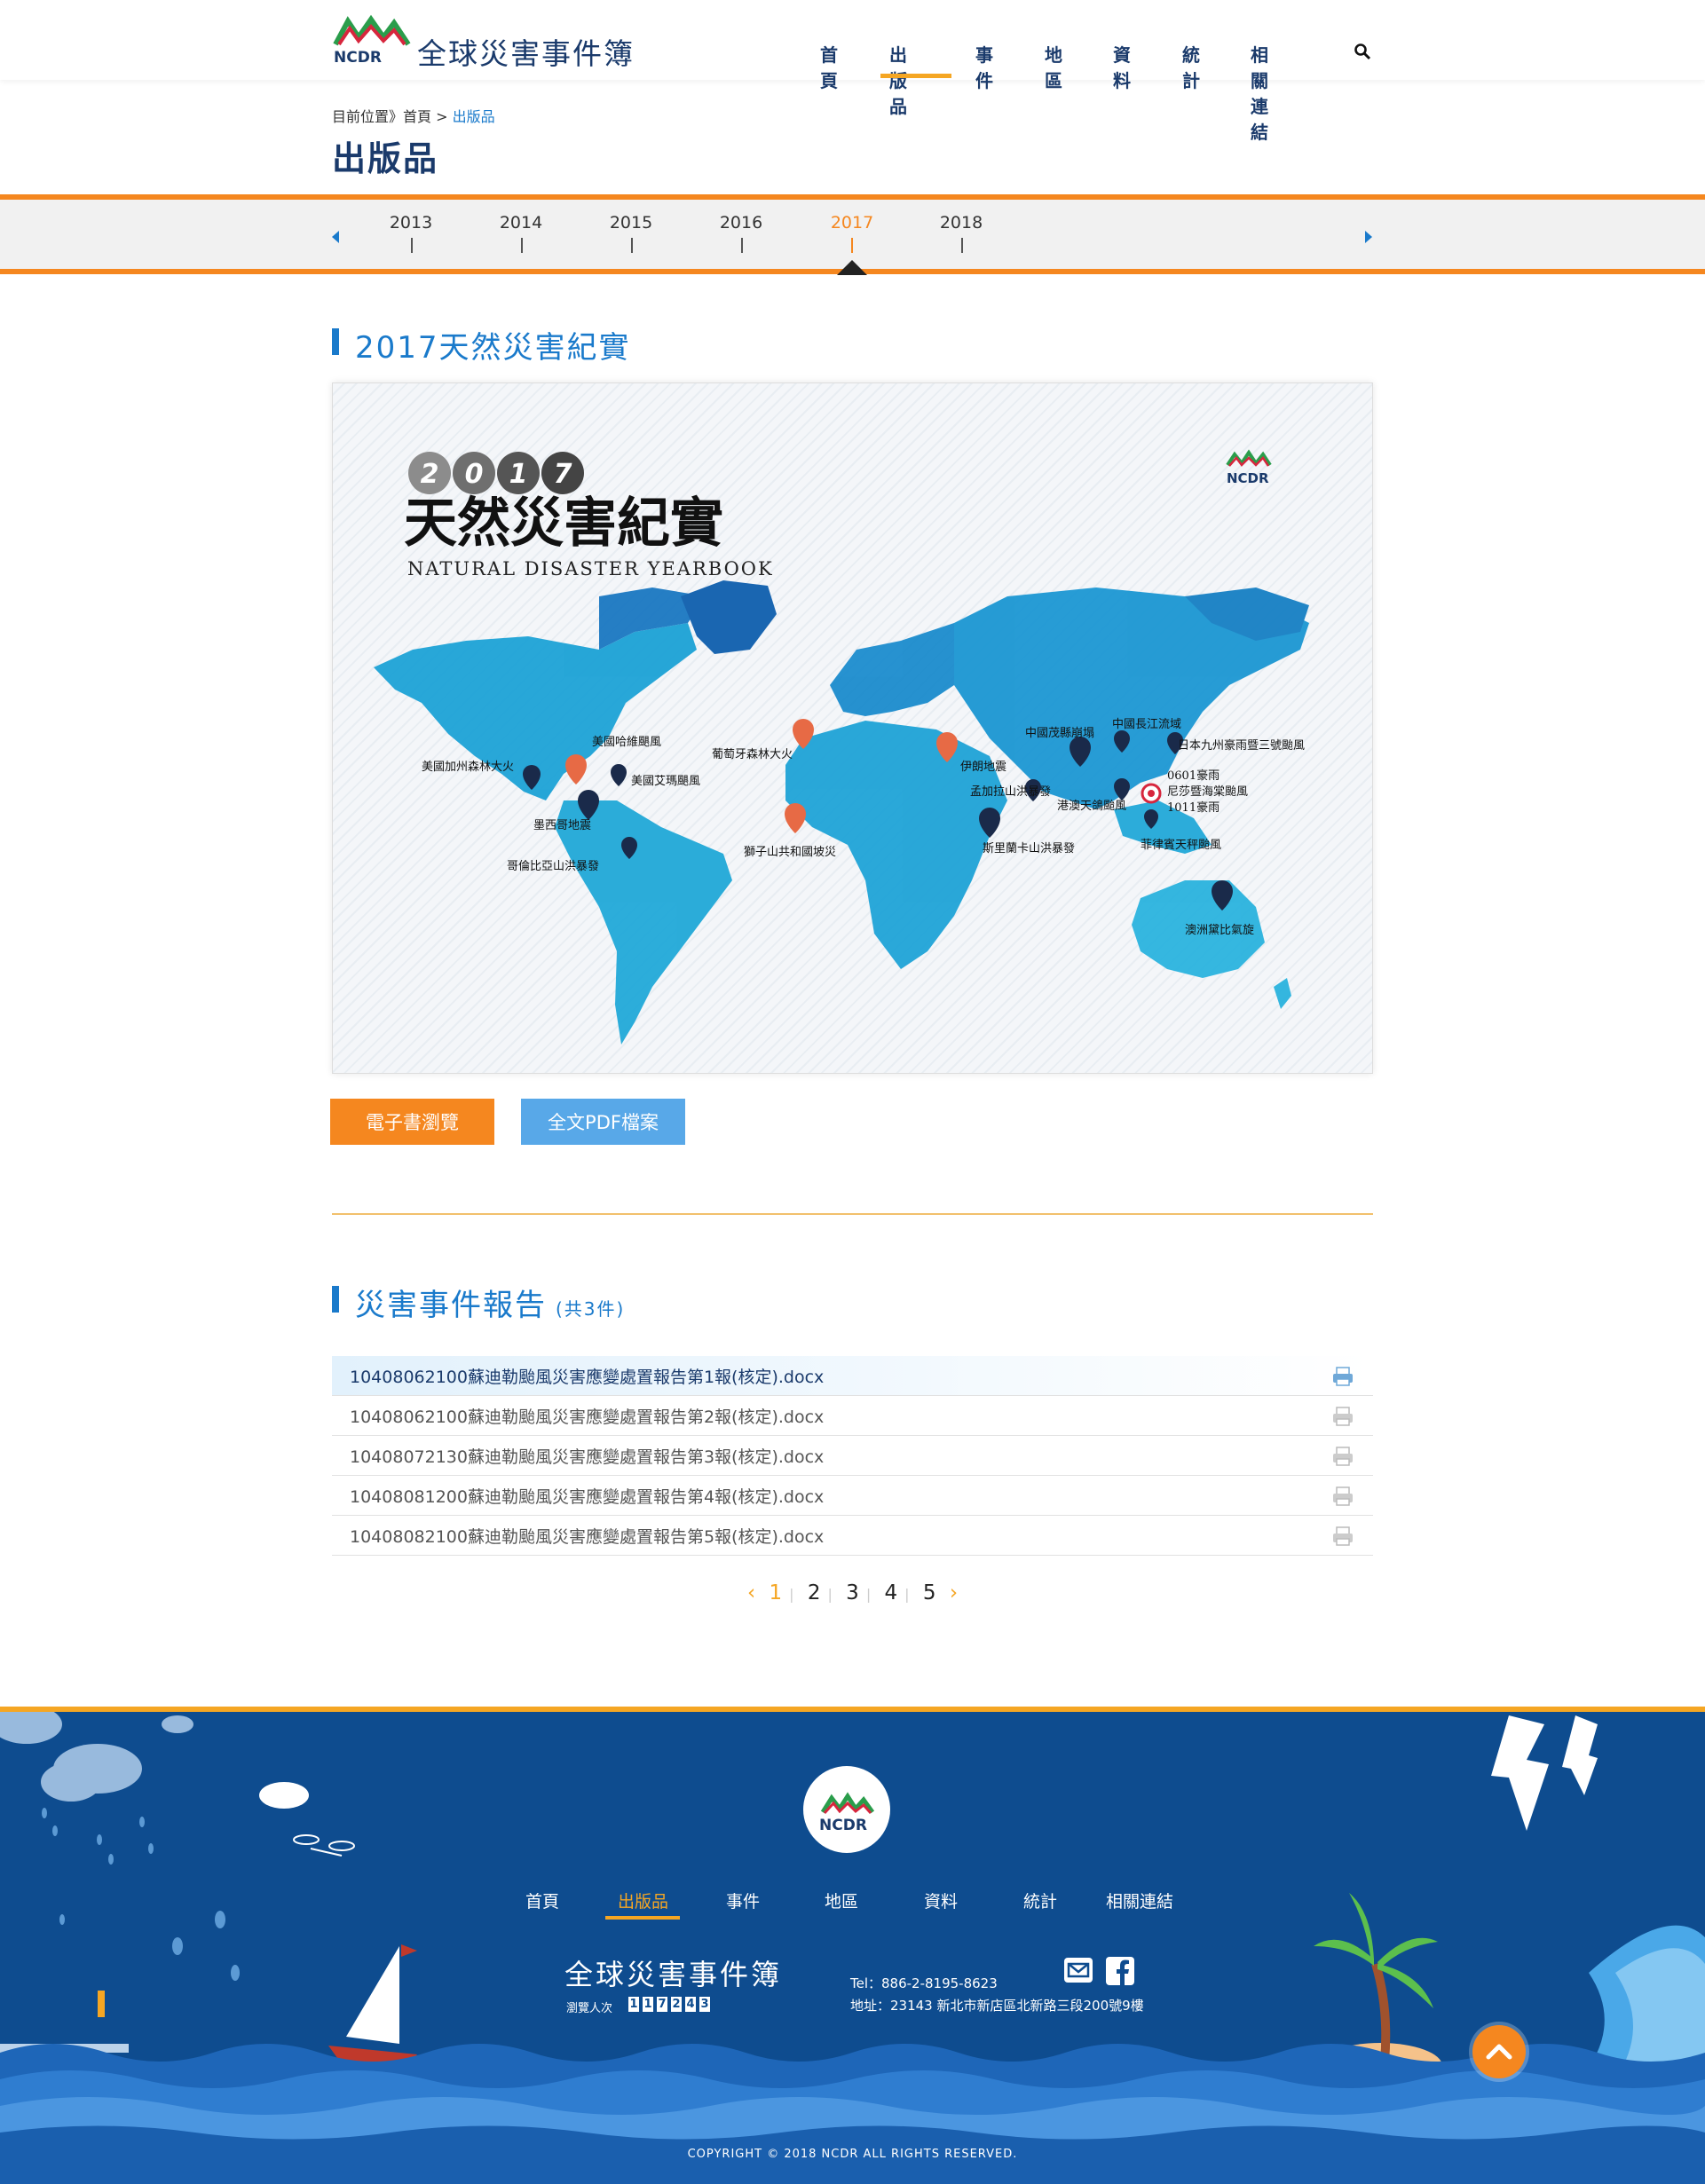 This screenshot has width=1705, height=2184. What do you see at coordinates (587, 1496) in the screenshot?
I see `report-filename: 10408081200蘇迪勒颱風災害應變處置報告第4報(核定).docx` at bounding box center [587, 1496].